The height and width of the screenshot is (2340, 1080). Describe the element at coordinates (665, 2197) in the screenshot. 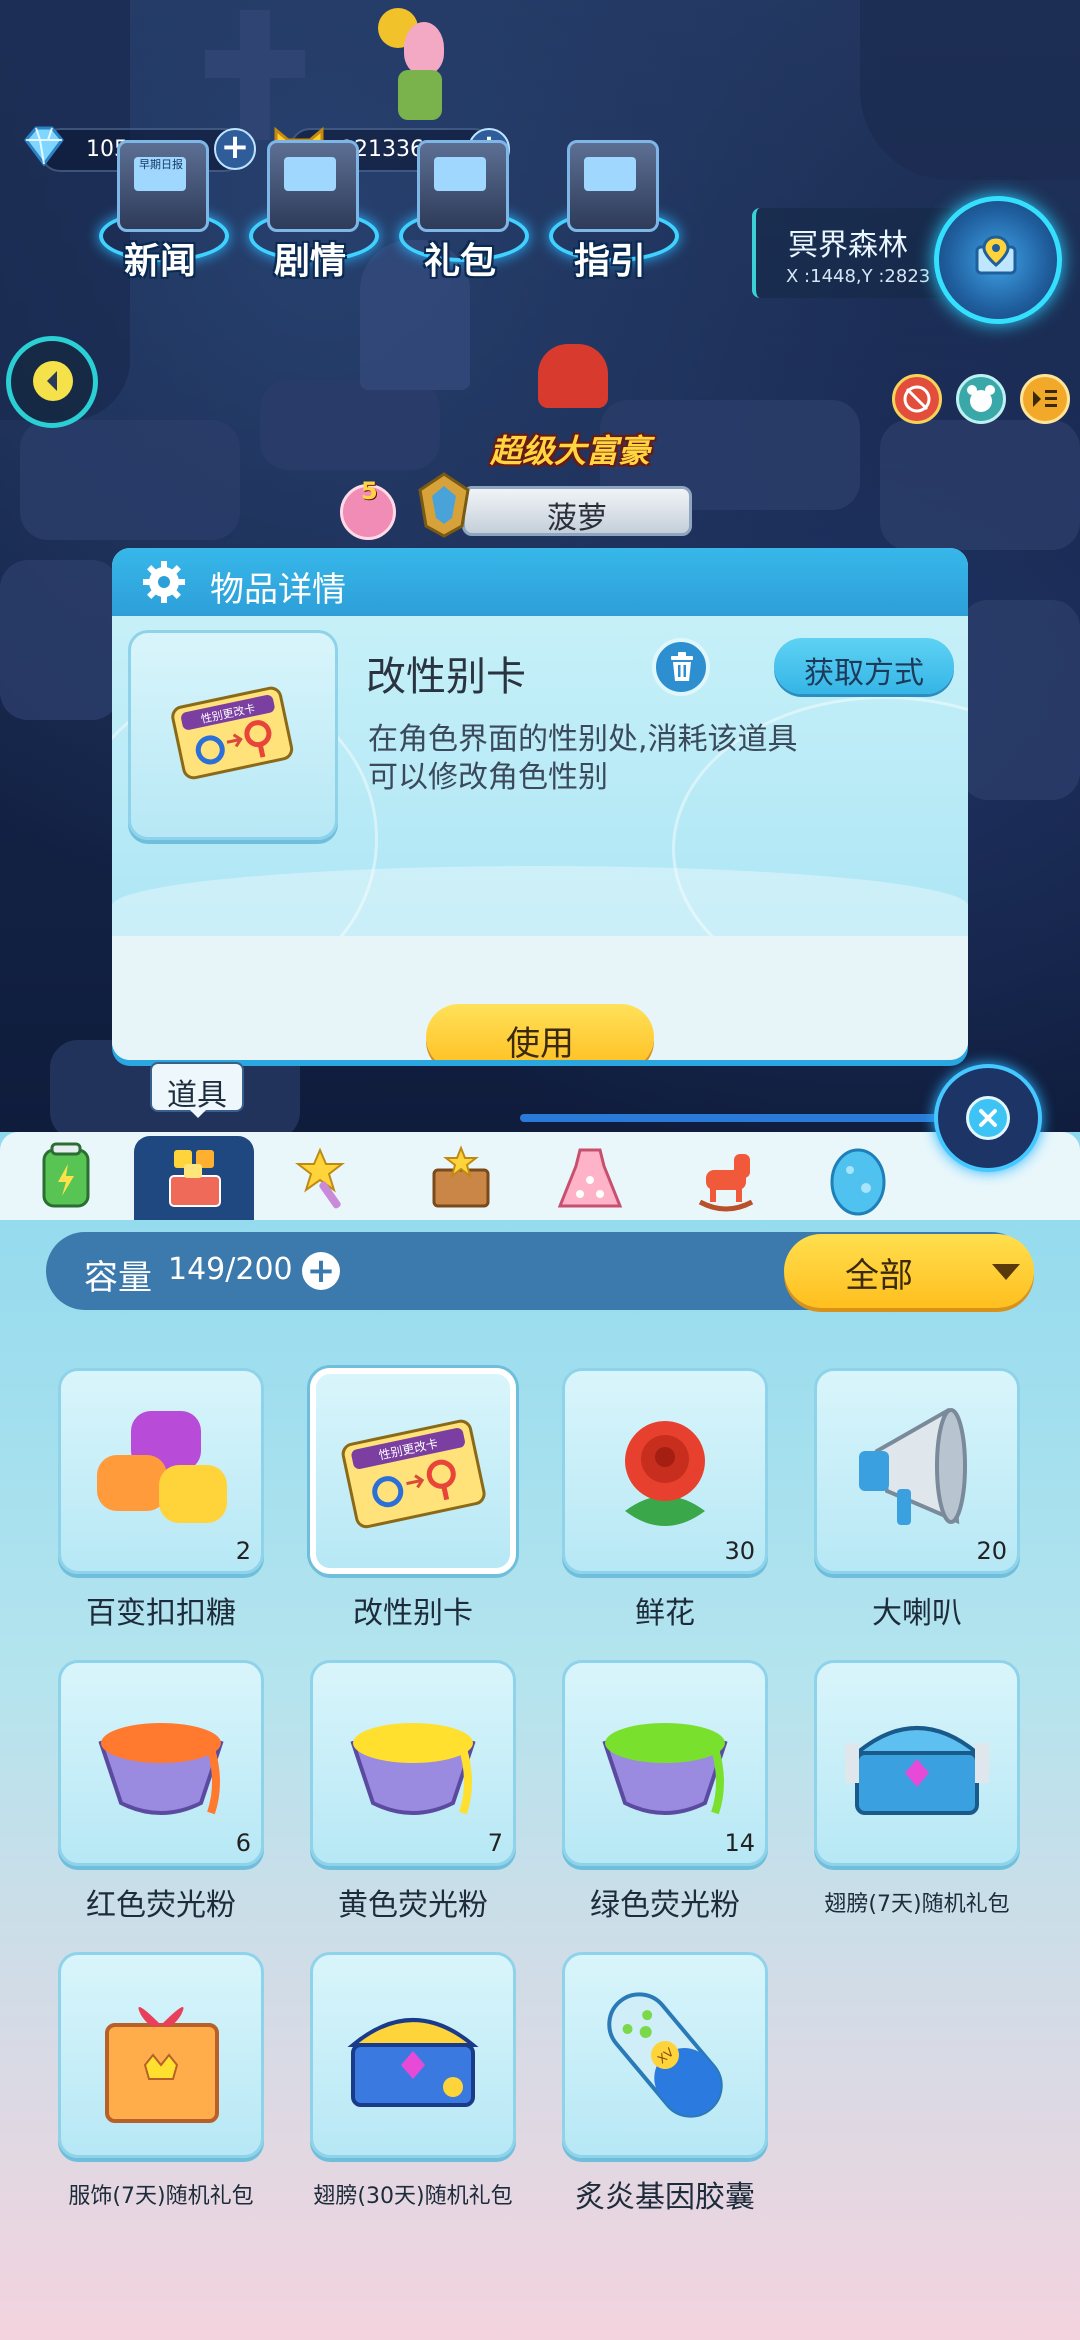

I see `item-name: 炙炎基因胶囊` at that location.